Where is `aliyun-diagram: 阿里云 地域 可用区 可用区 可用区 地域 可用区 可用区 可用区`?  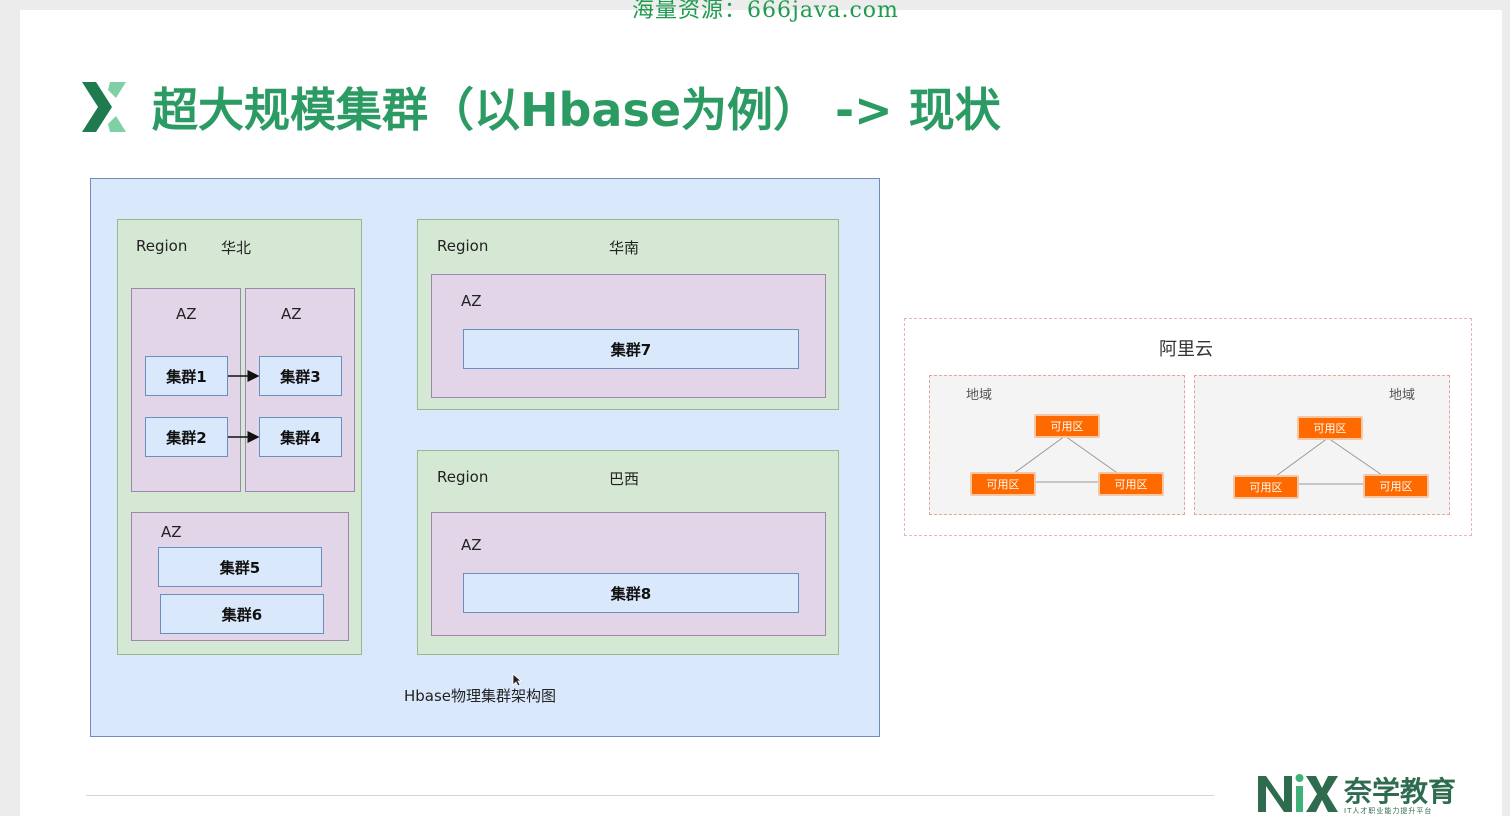 aliyun-diagram: 阿里云 地域 可用区 可用区 可用区 地域 可用区 可用区 可用区 is located at coordinates (1188, 427).